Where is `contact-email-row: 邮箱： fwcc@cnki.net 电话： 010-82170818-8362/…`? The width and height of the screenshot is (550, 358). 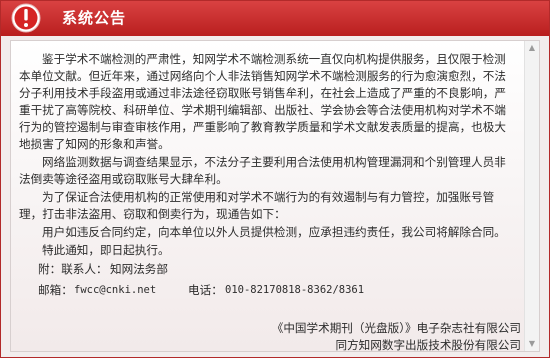
contact-email-row: 邮箱： fwcc@cnki.net 电话： 010-82170818-8362/… is located at coordinates (278, 292).